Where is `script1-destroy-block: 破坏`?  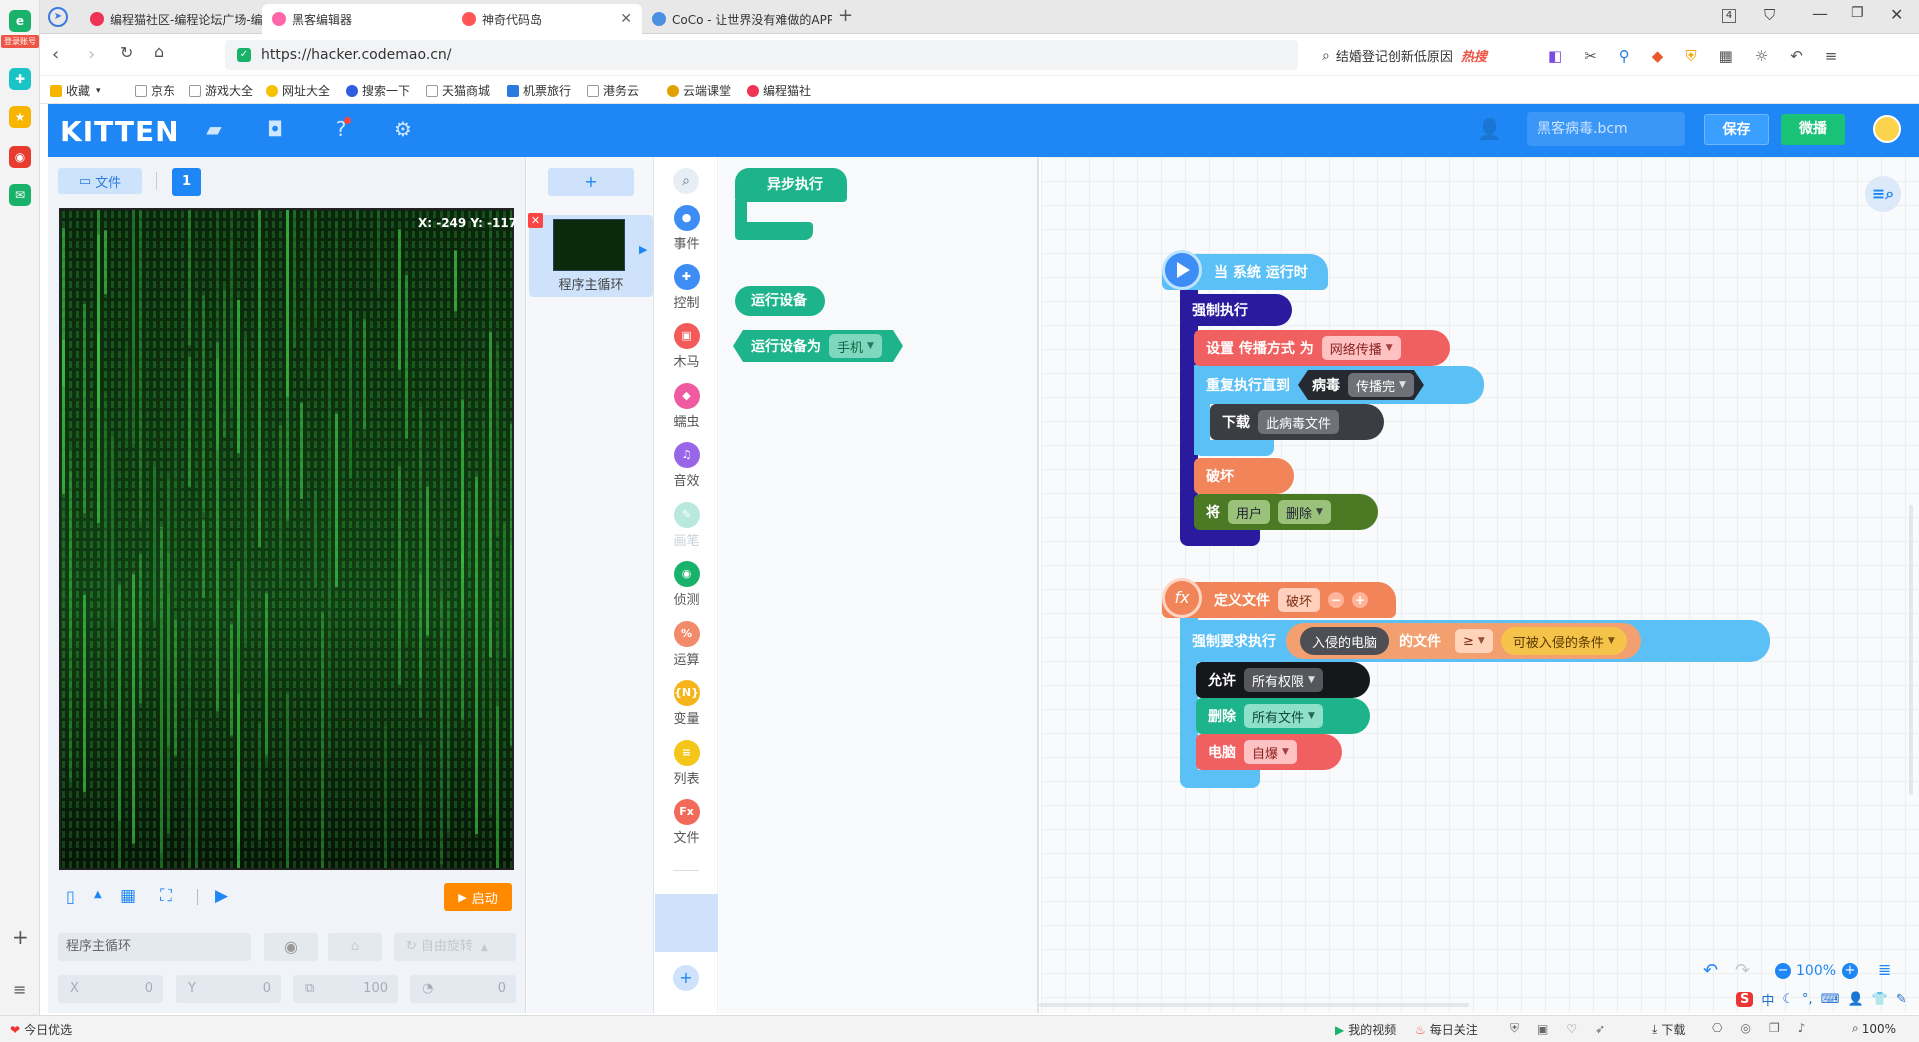 script1-destroy-block: 破坏 is located at coordinates (1244, 476).